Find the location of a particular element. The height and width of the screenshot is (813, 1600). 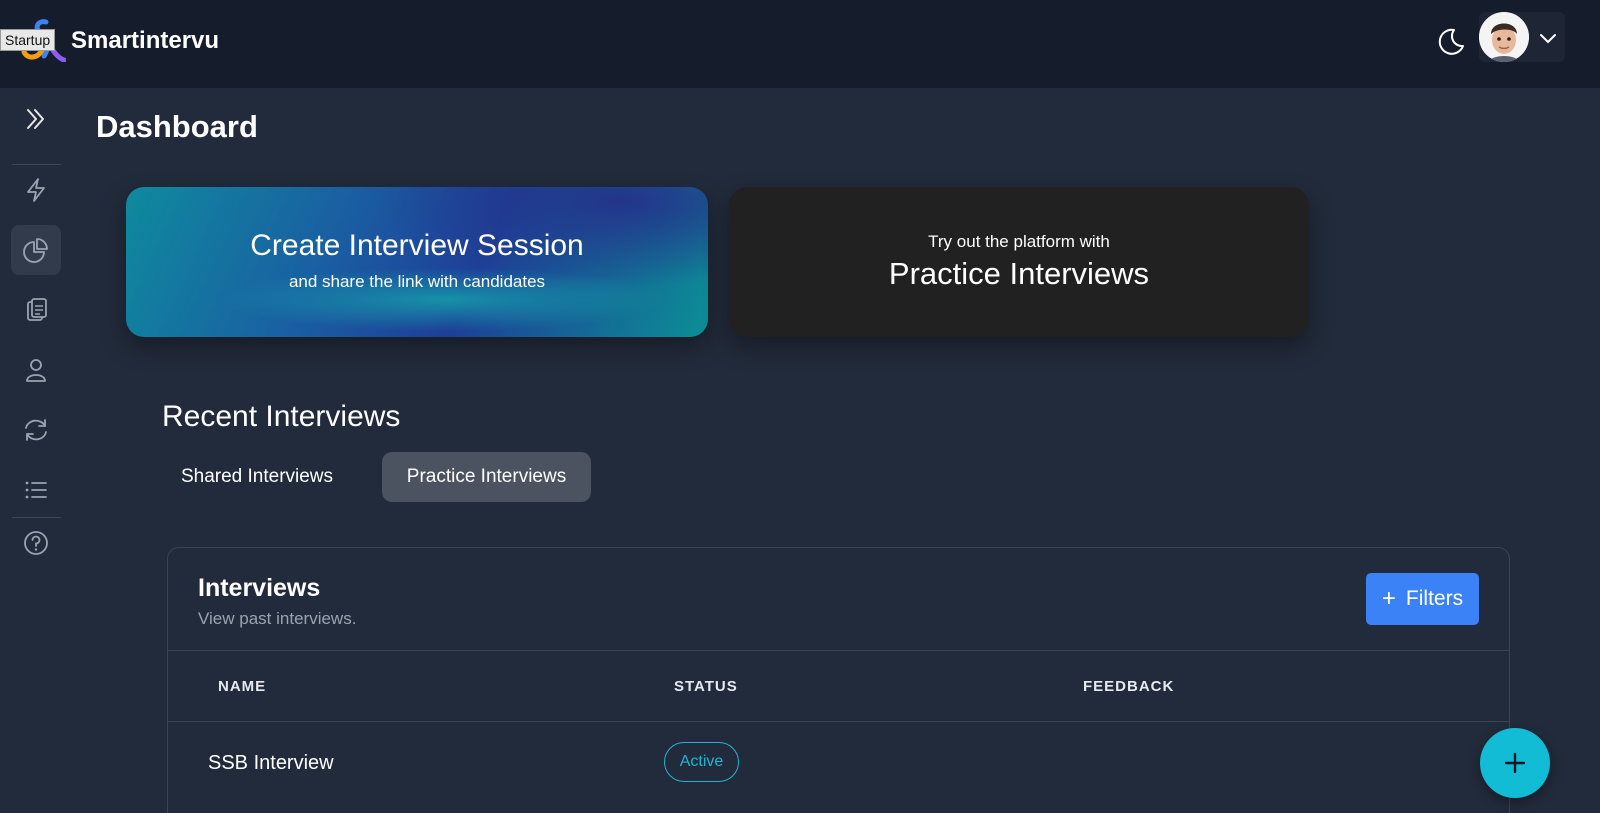

sidebar-item-quick is located at coordinates (36, 190).